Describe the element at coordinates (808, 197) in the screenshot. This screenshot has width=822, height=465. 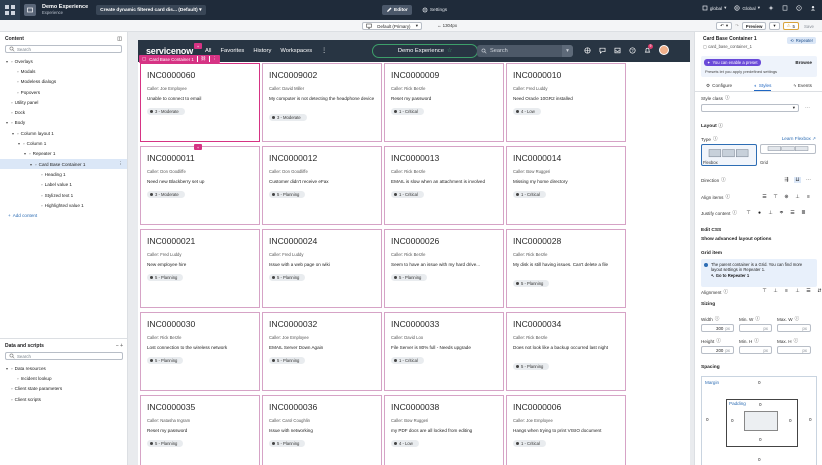
I see `align-baseline-icon: ≡` at that location.